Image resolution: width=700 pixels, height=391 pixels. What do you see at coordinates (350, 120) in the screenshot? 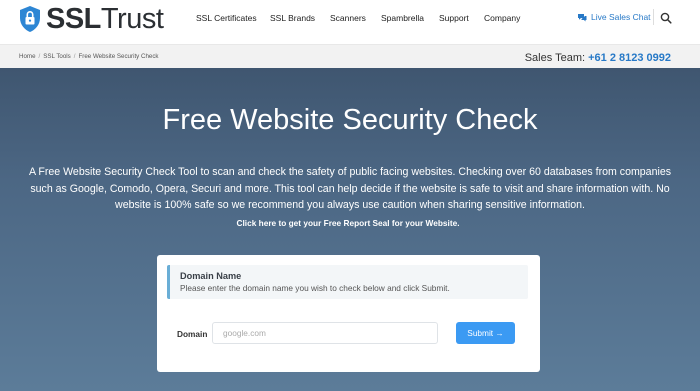
I see `page-title: Free Website Security Check` at bounding box center [350, 120].